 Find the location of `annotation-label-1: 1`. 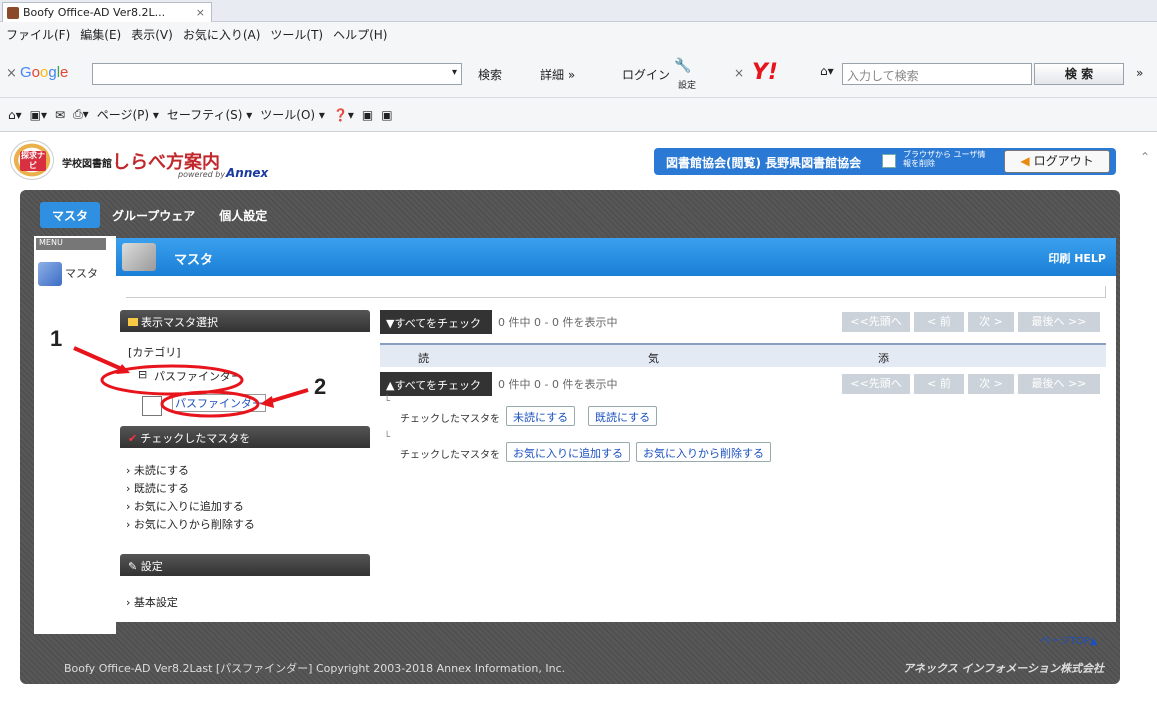

annotation-label-1: 1 is located at coordinates (56, 338).